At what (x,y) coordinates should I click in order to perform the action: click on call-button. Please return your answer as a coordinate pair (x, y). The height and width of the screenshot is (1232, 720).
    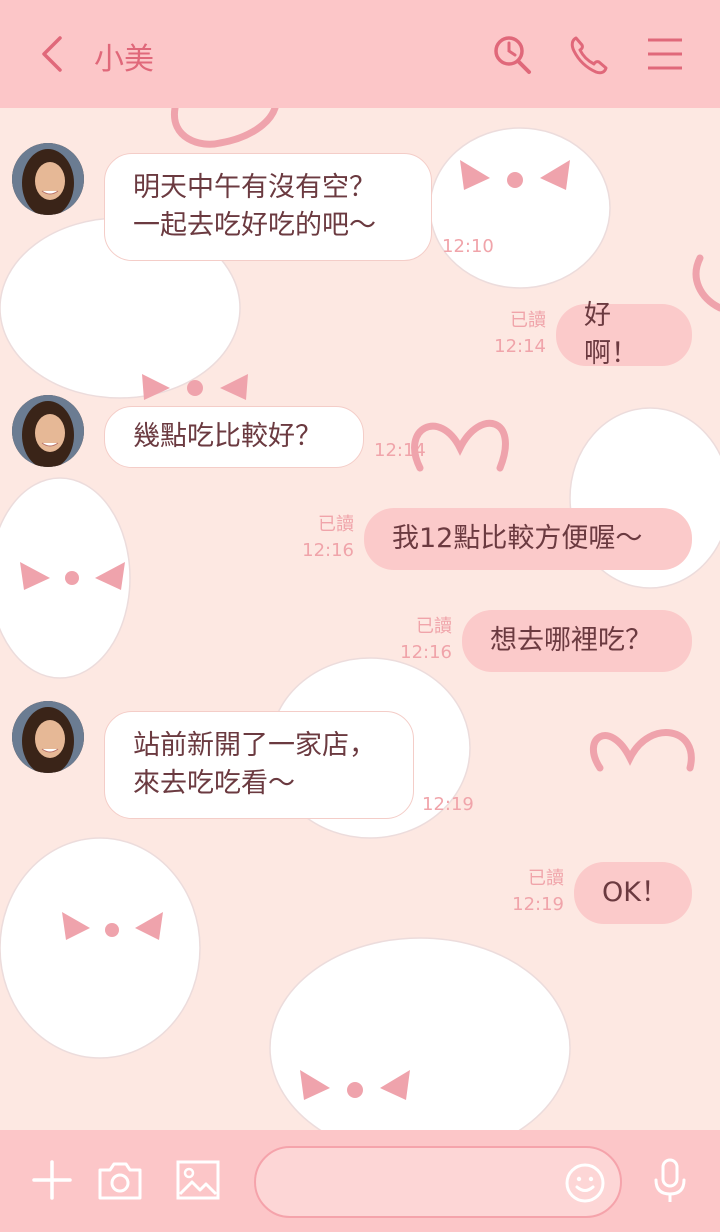
    Looking at the image, I should click on (588, 54).